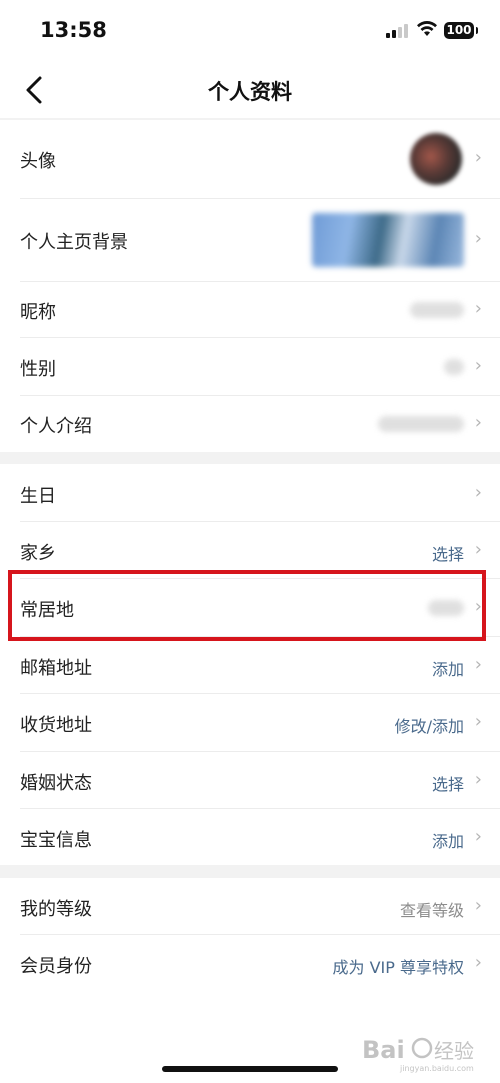  Describe the element at coordinates (38, 496) in the screenshot. I see `row-label: 生日` at that location.